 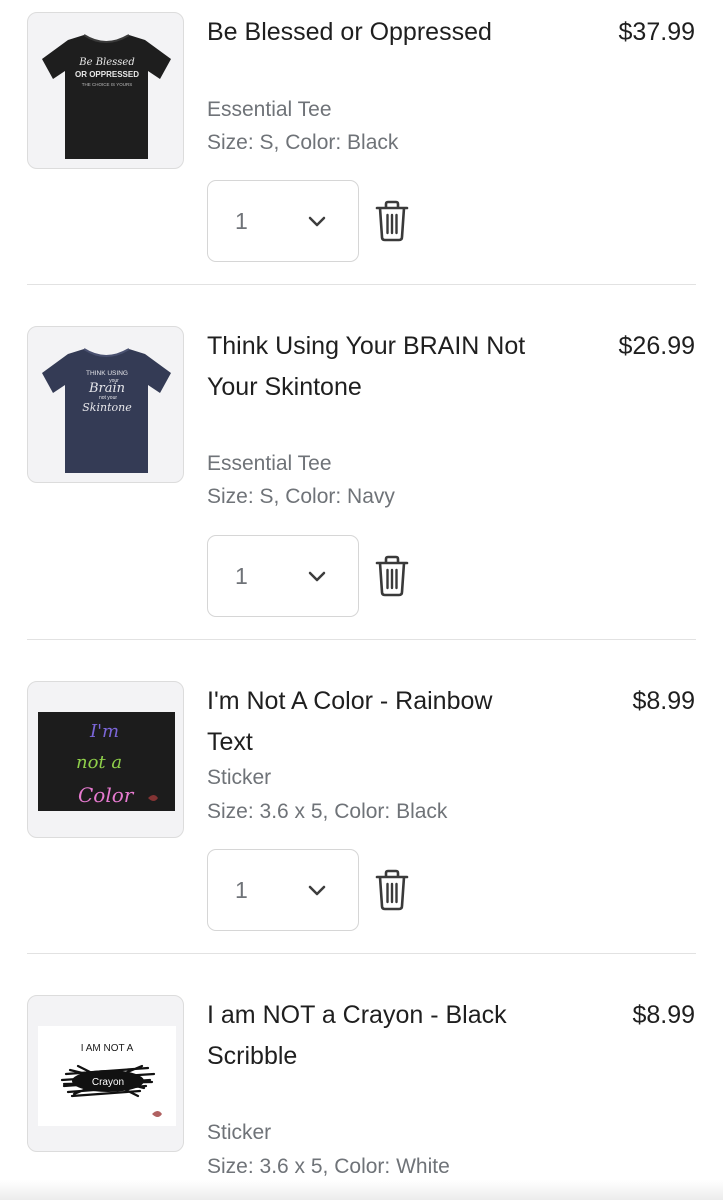 I want to click on shirt-print-line3: THE CHOICE IS YOURS, so click(x=107, y=84).